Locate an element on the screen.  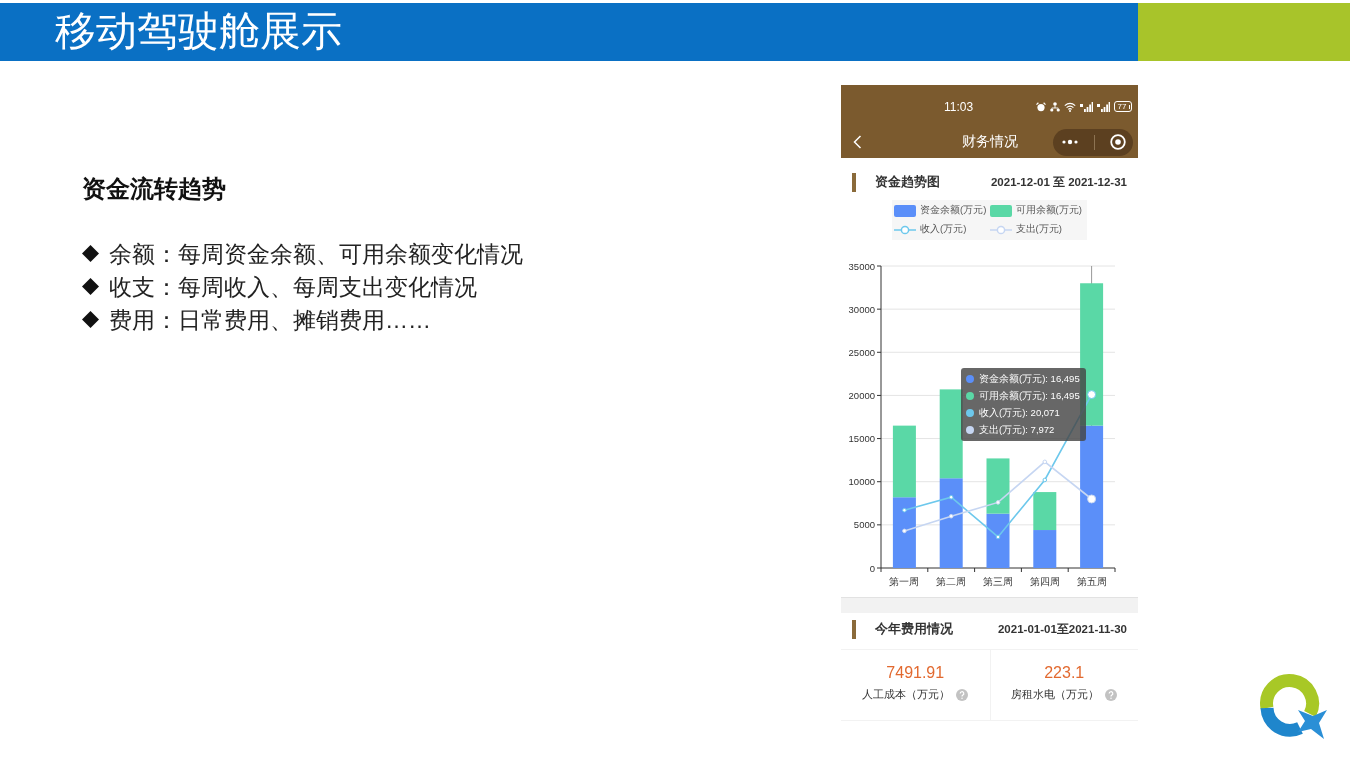
bullet-text: 收支：每周收入、每周支出变化情况 is located at coordinates (293, 287).